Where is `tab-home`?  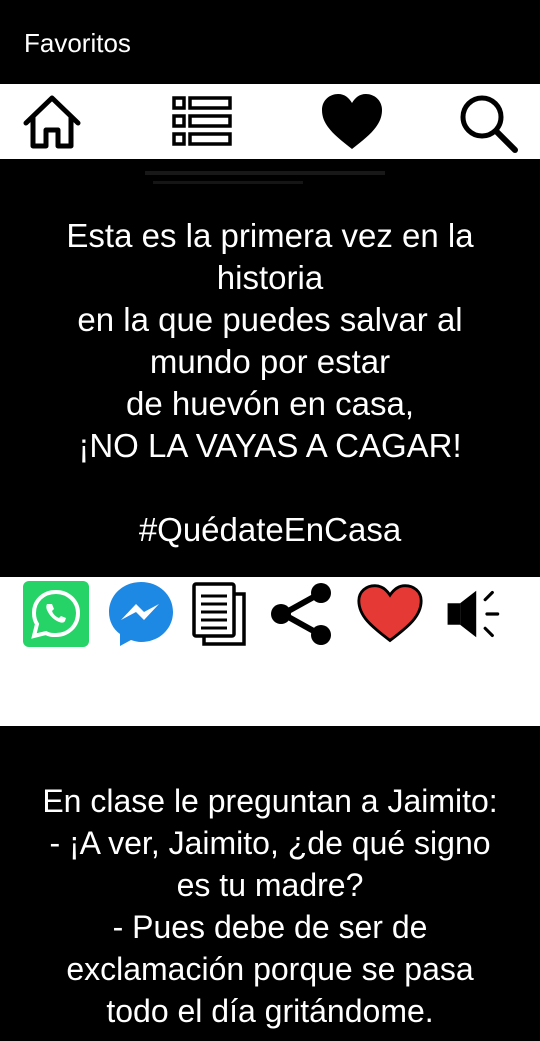
tab-home is located at coordinates (52, 122).